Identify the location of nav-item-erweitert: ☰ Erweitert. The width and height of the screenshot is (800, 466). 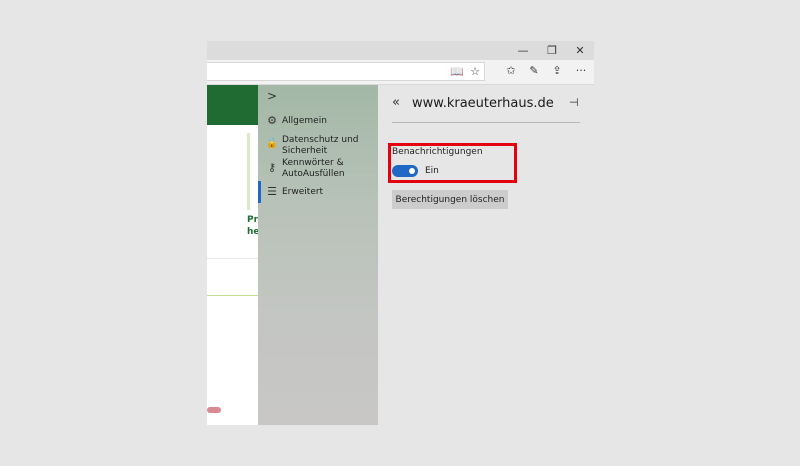
(318, 193).